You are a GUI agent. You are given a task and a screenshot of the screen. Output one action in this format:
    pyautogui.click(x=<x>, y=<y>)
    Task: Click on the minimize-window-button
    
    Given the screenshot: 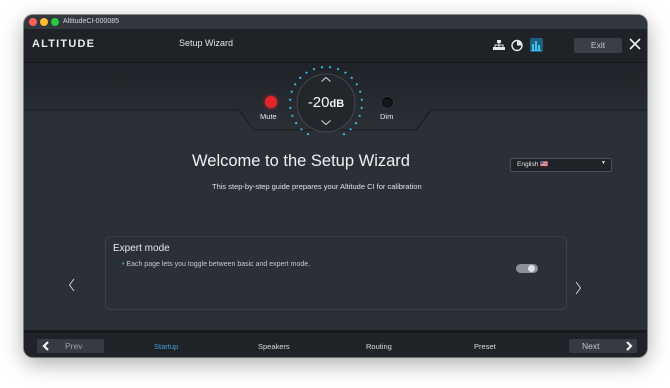 What is the action you would take?
    pyautogui.click(x=44, y=22)
    